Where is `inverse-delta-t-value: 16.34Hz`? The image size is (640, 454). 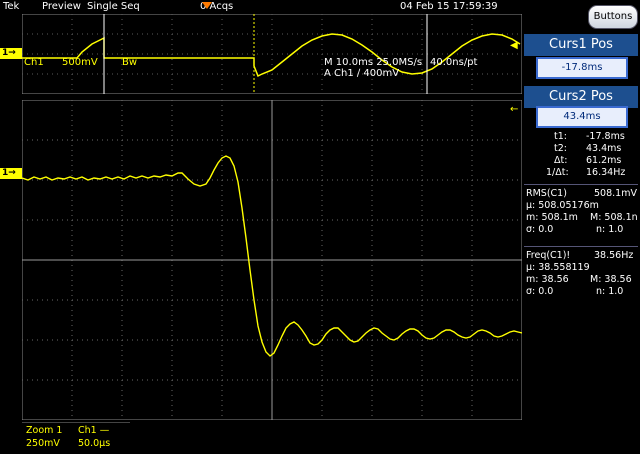
inverse-delta-t-value: 16.34Hz is located at coordinates (606, 172).